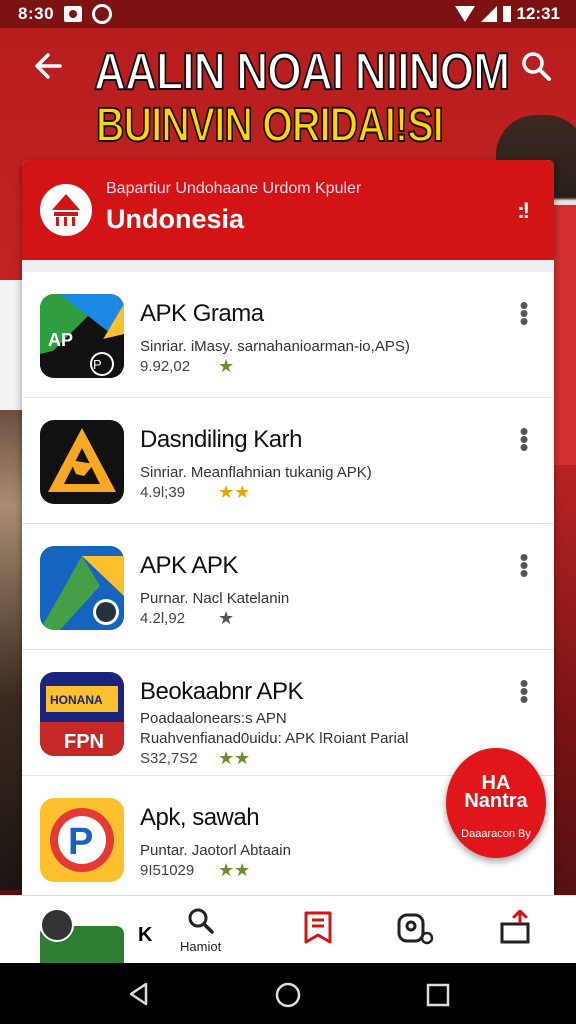  I want to click on nav-account, so click(416, 930).